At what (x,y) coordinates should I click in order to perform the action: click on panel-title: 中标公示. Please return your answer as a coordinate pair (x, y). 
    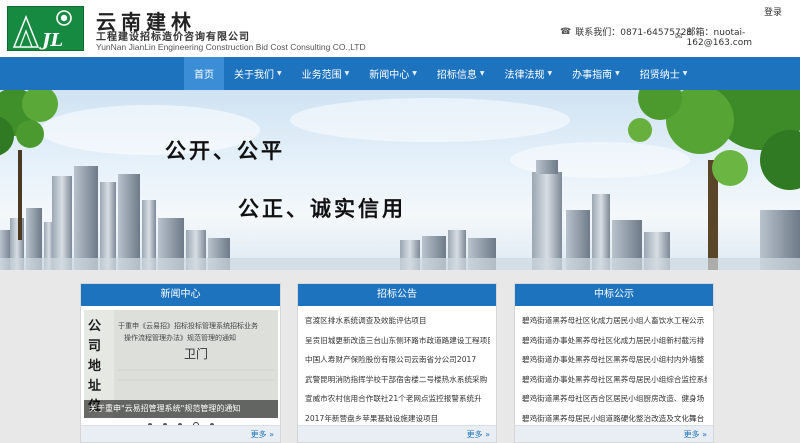
    Looking at the image, I should click on (614, 295).